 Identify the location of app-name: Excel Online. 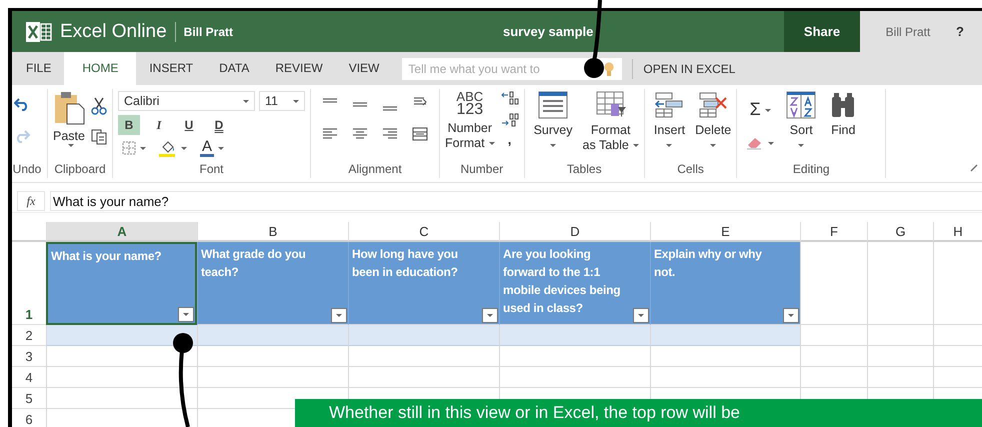
(113, 31).